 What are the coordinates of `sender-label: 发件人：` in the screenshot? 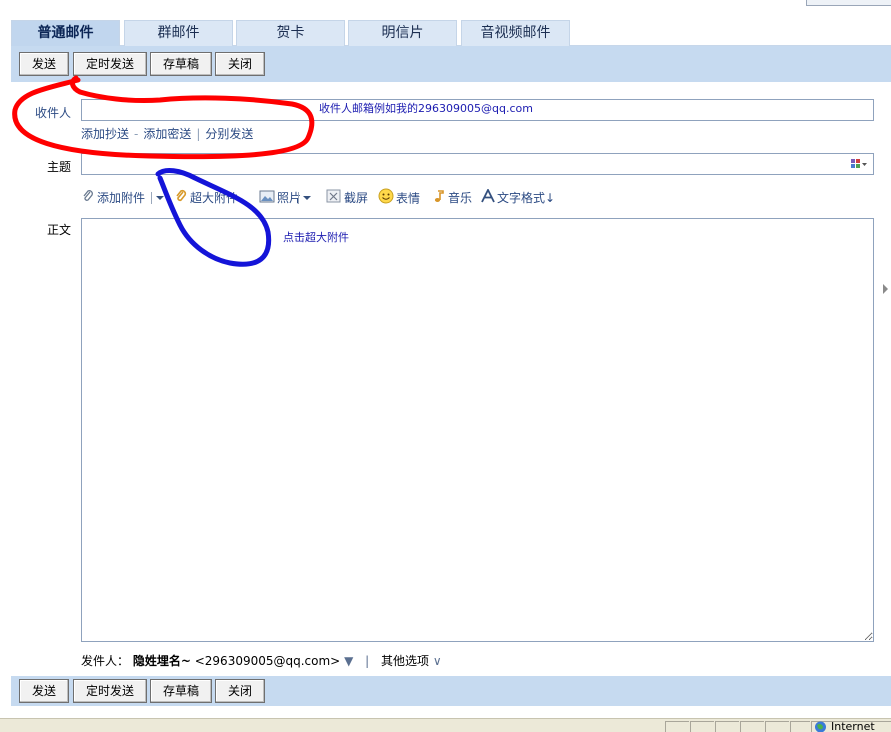 It's located at (105, 661).